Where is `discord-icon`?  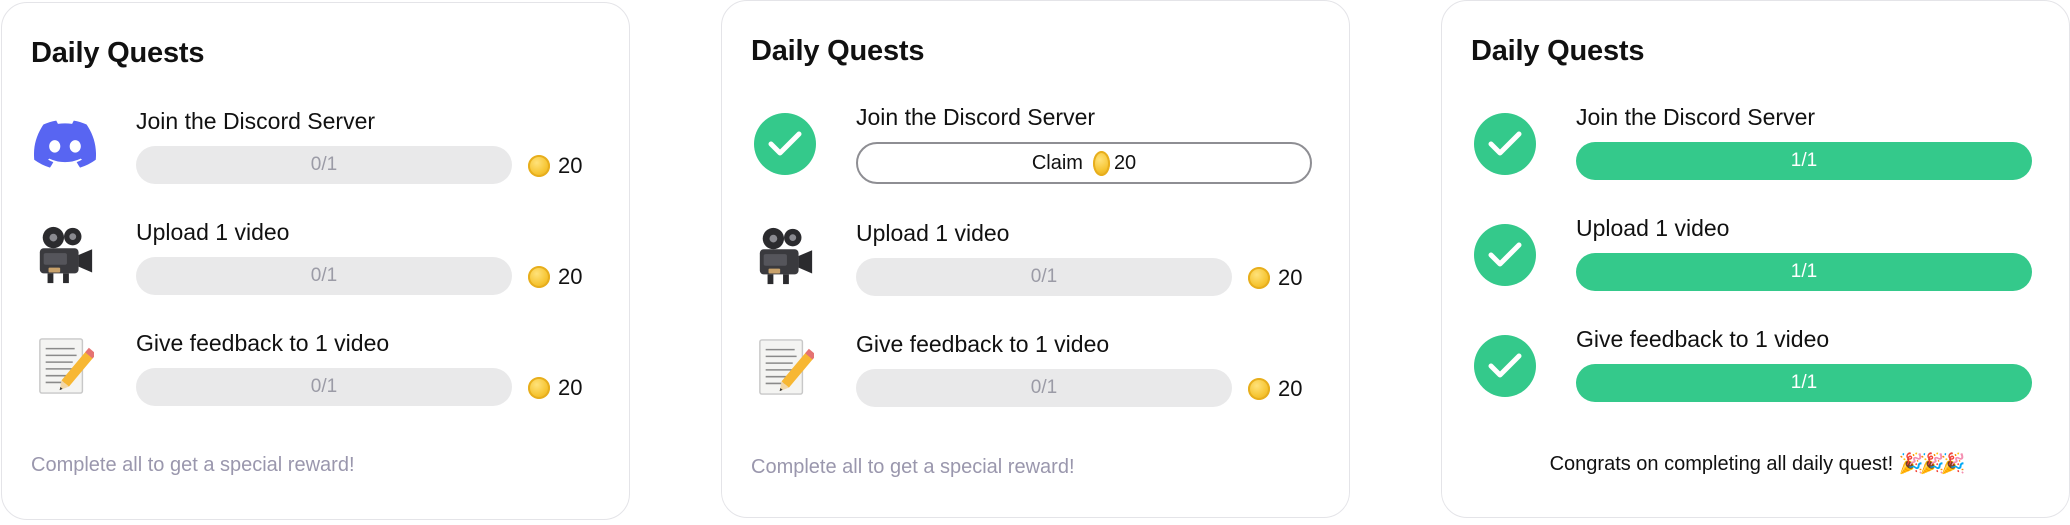
discord-icon is located at coordinates (65, 144).